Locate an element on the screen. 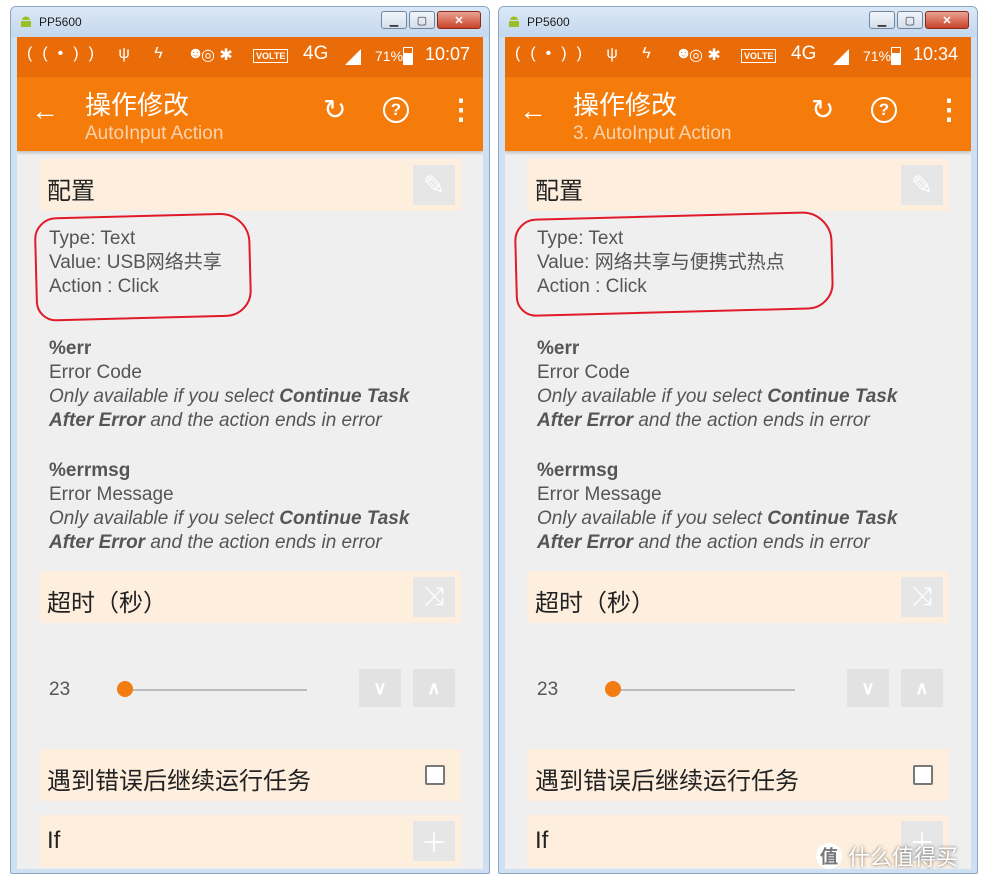 This screenshot has height=882, width=988. chevron-up-icon: ∧ is located at coordinates (922, 687).